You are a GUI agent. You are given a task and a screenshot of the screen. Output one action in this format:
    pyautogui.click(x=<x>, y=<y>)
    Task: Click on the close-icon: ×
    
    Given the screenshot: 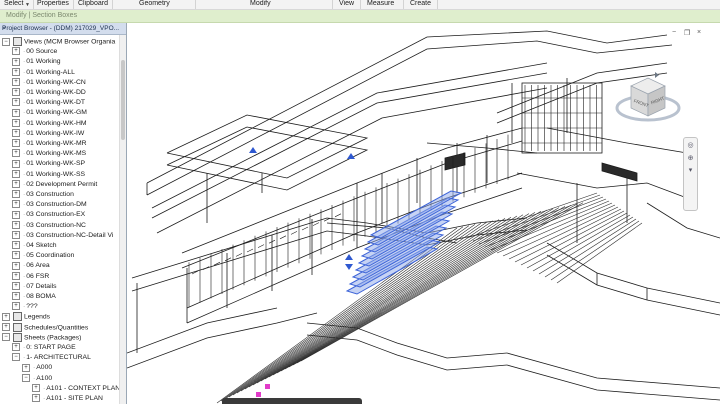 What is the action you would take?
    pyautogui.click(x=62, y=28)
    